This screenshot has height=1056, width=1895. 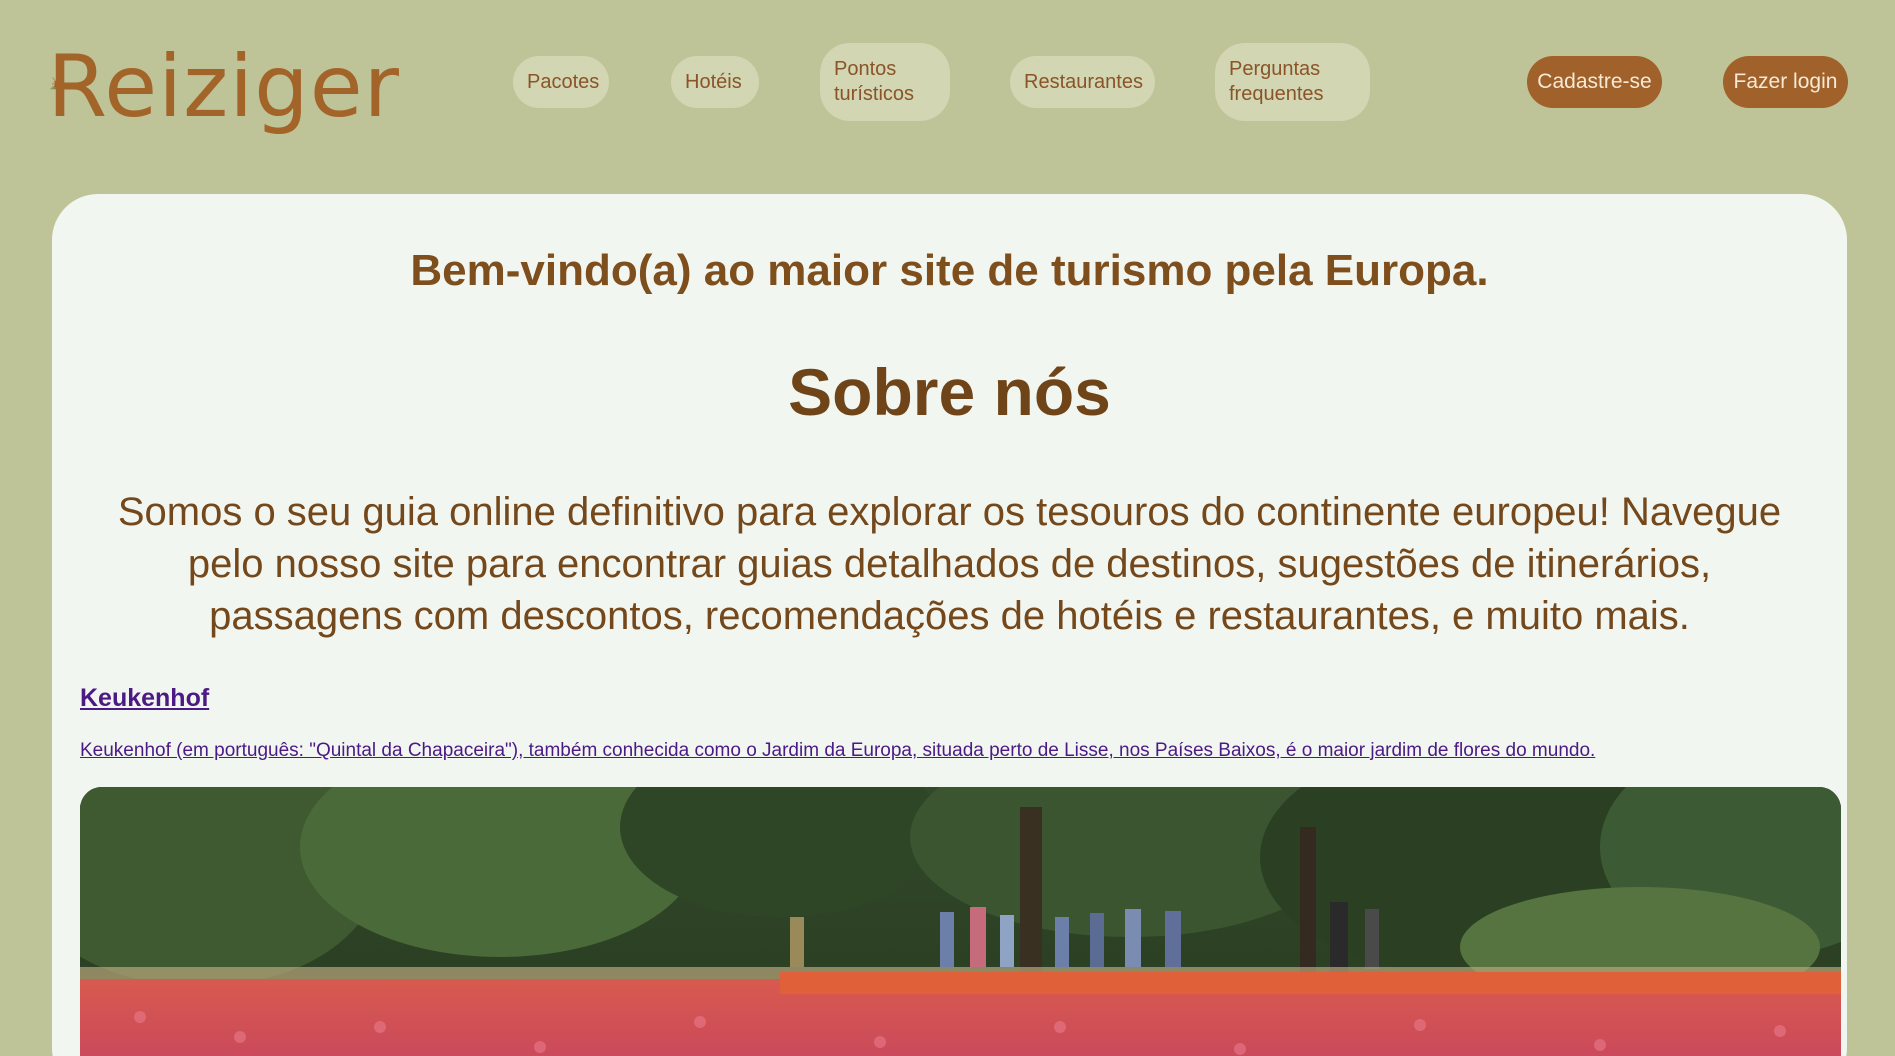 I want to click on signup-button: Cadastre-se, so click(x=1594, y=82).